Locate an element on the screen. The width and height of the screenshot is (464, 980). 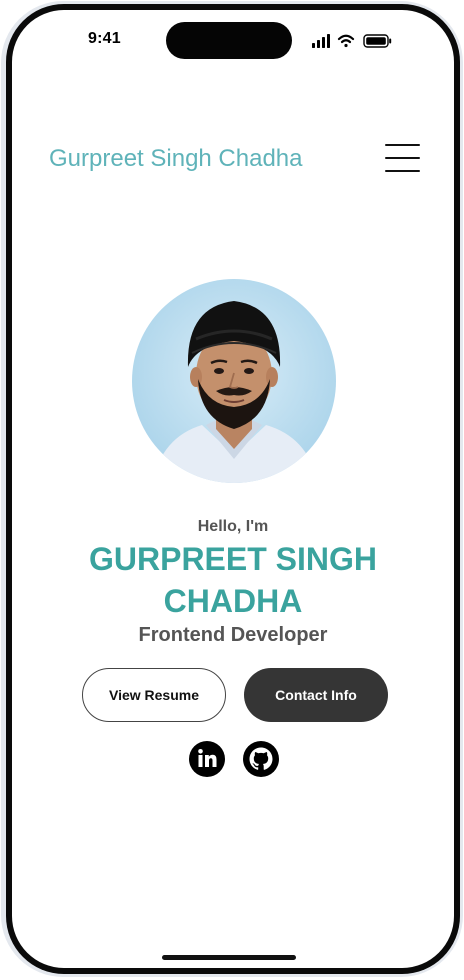
hero-name: GURPREET SINGH CHADHA is located at coordinates (233, 580).